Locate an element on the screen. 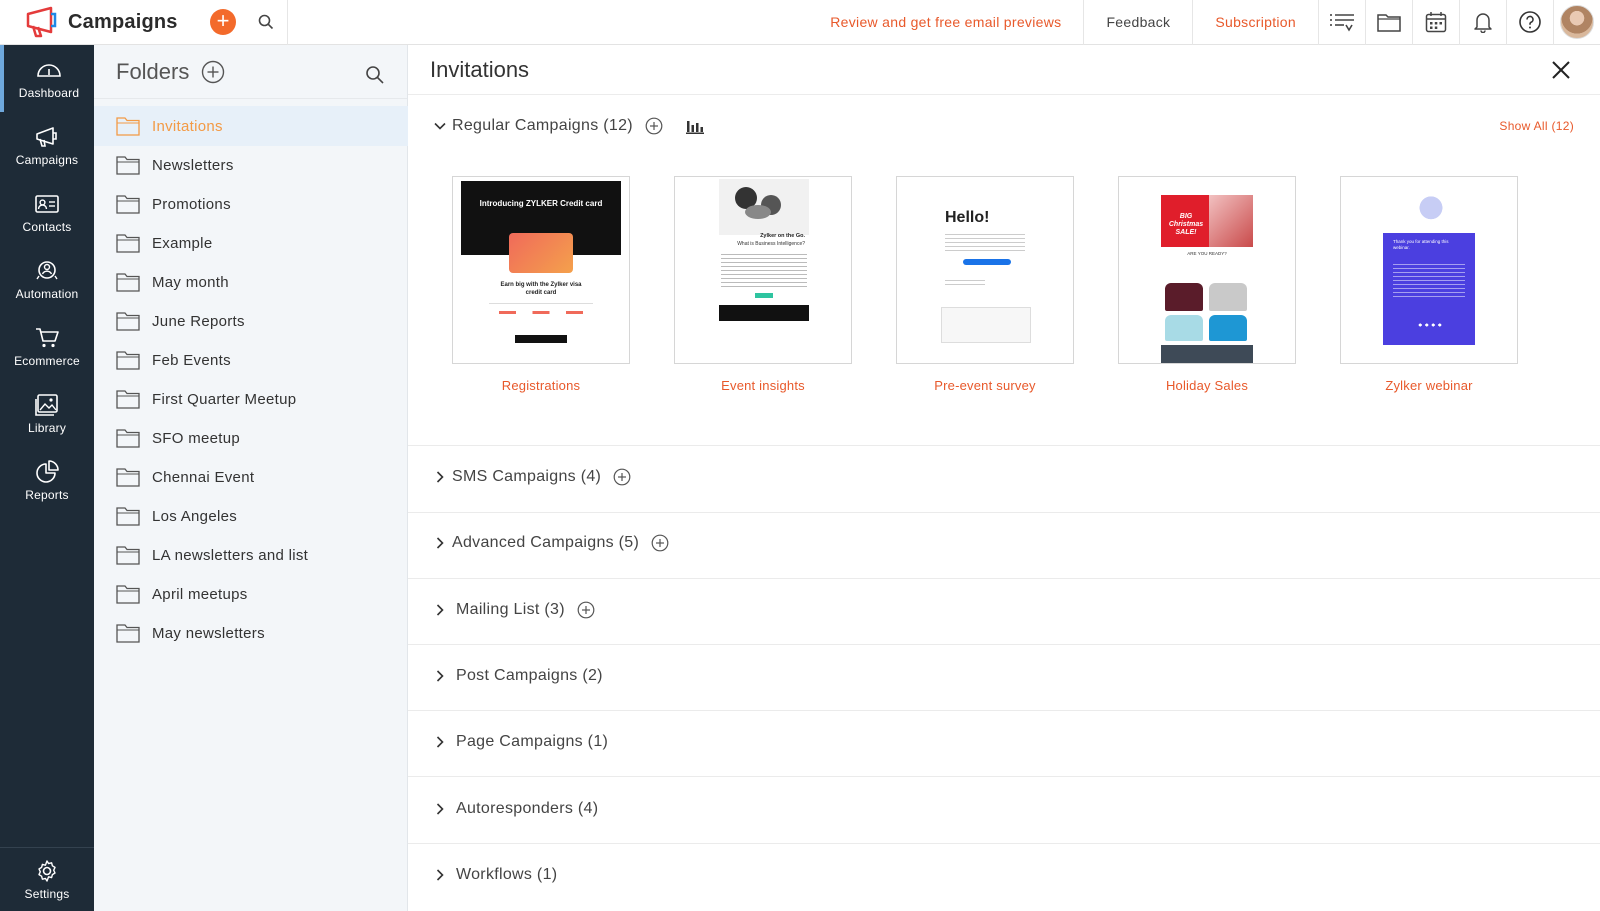 The height and width of the screenshot is (911, 1600). thumb-heading: Thank you for attending this webinar. is located at coordinates (1421, 244).